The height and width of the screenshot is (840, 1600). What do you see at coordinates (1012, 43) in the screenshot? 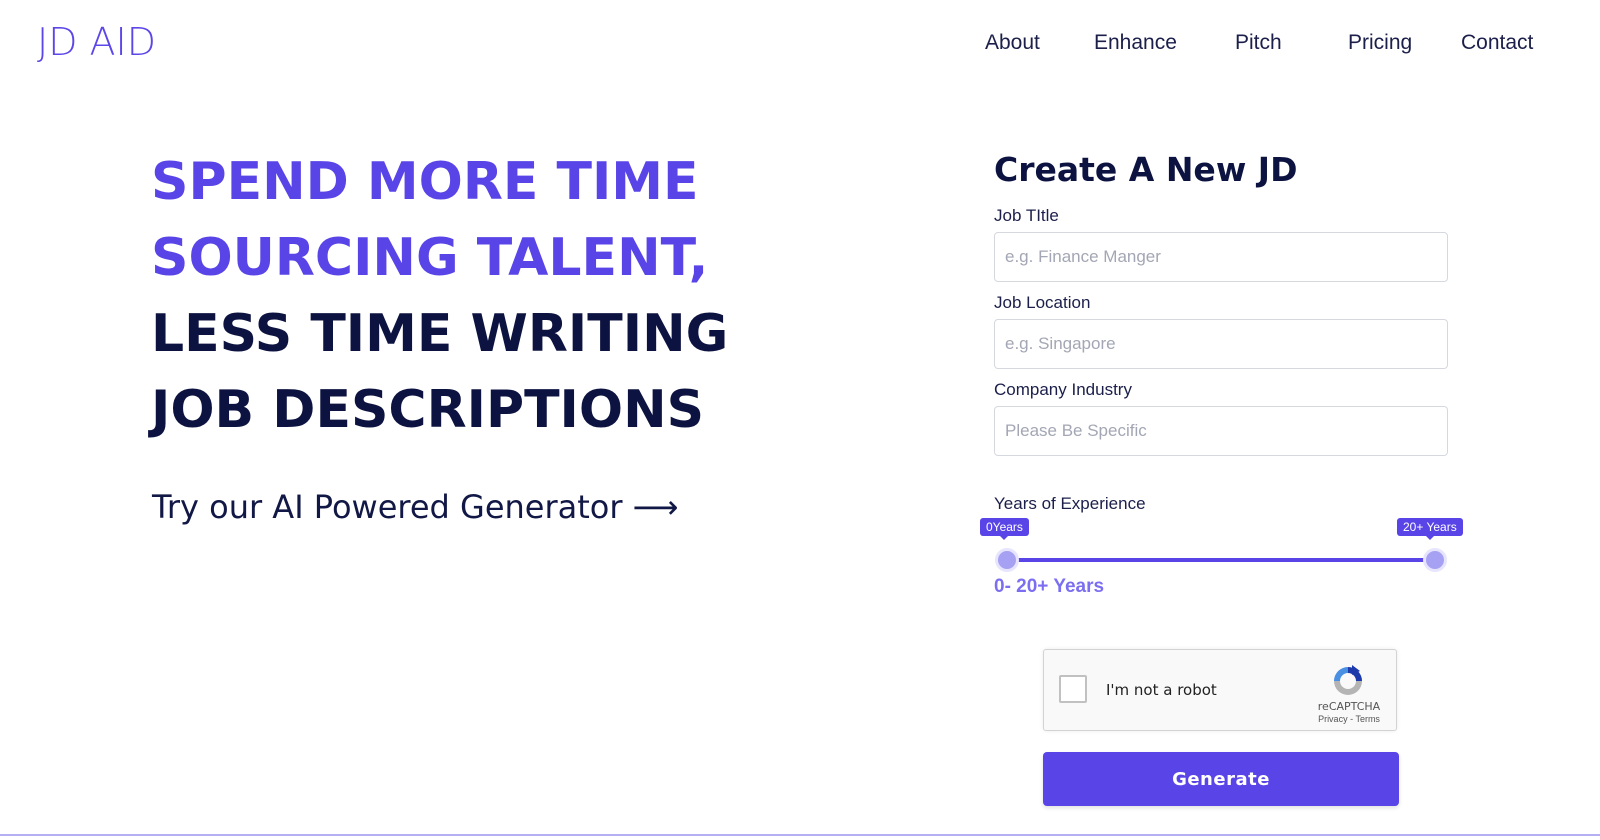
I see `nav-about: About` at bounding box center [1012, 43].